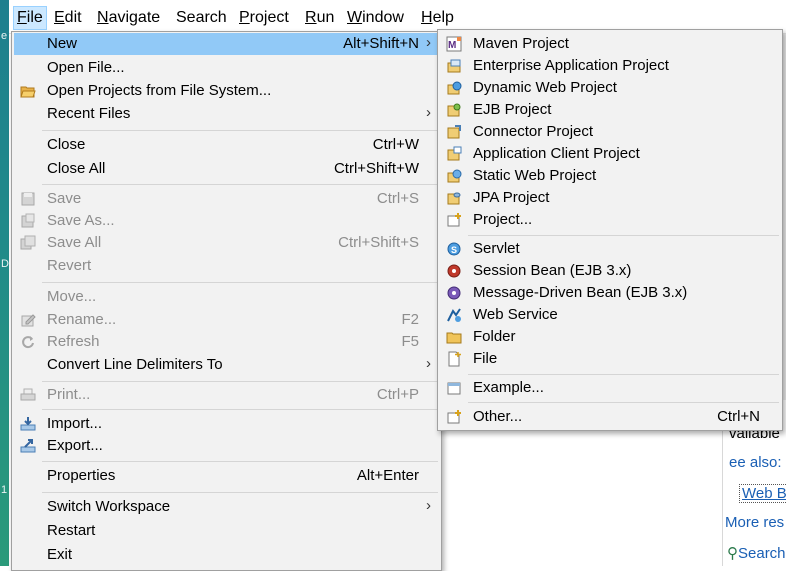 The image size is (786, 571). I want to click on static-web-project-icon, so click(454, 176).